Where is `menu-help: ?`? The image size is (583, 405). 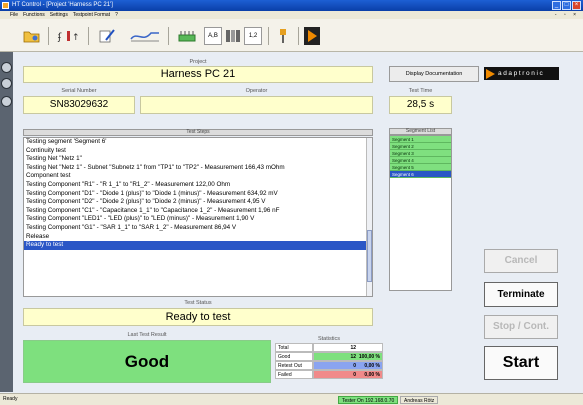
menu-help: ? is located at coordinates (116, 15).